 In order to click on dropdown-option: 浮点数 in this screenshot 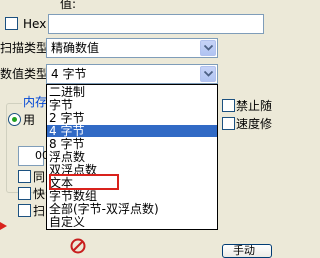, I will do `click(132, 157)`.